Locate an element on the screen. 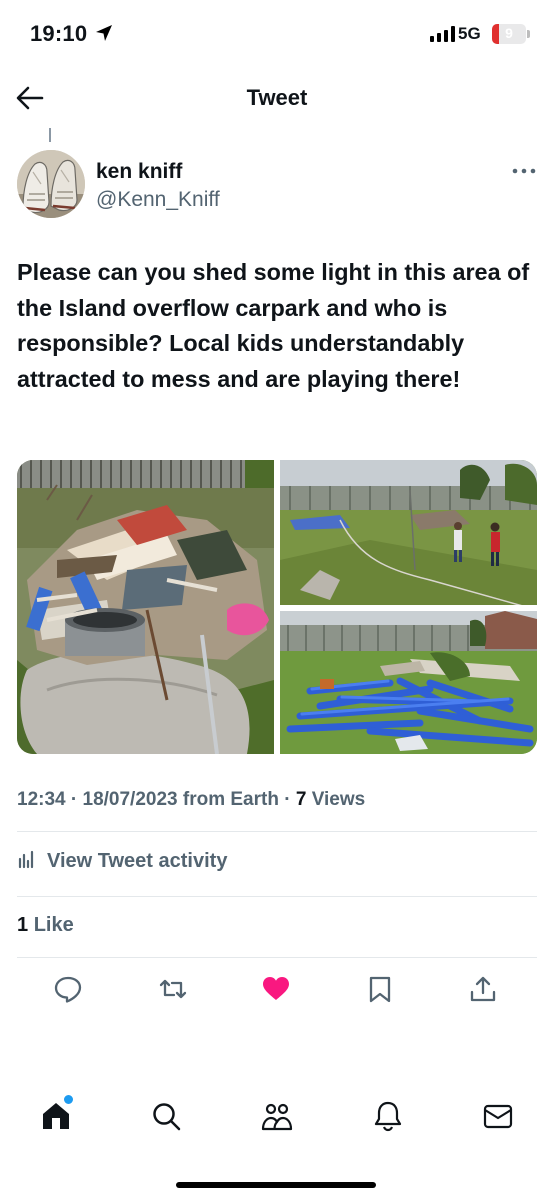  home-indicator is located at coordinates (276, 1185).